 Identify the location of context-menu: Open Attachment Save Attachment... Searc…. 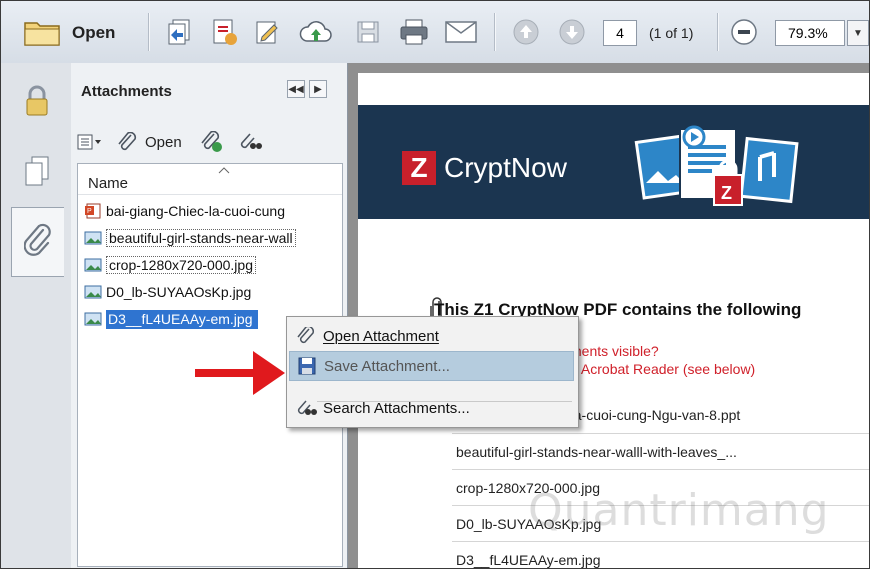
(432, 372).